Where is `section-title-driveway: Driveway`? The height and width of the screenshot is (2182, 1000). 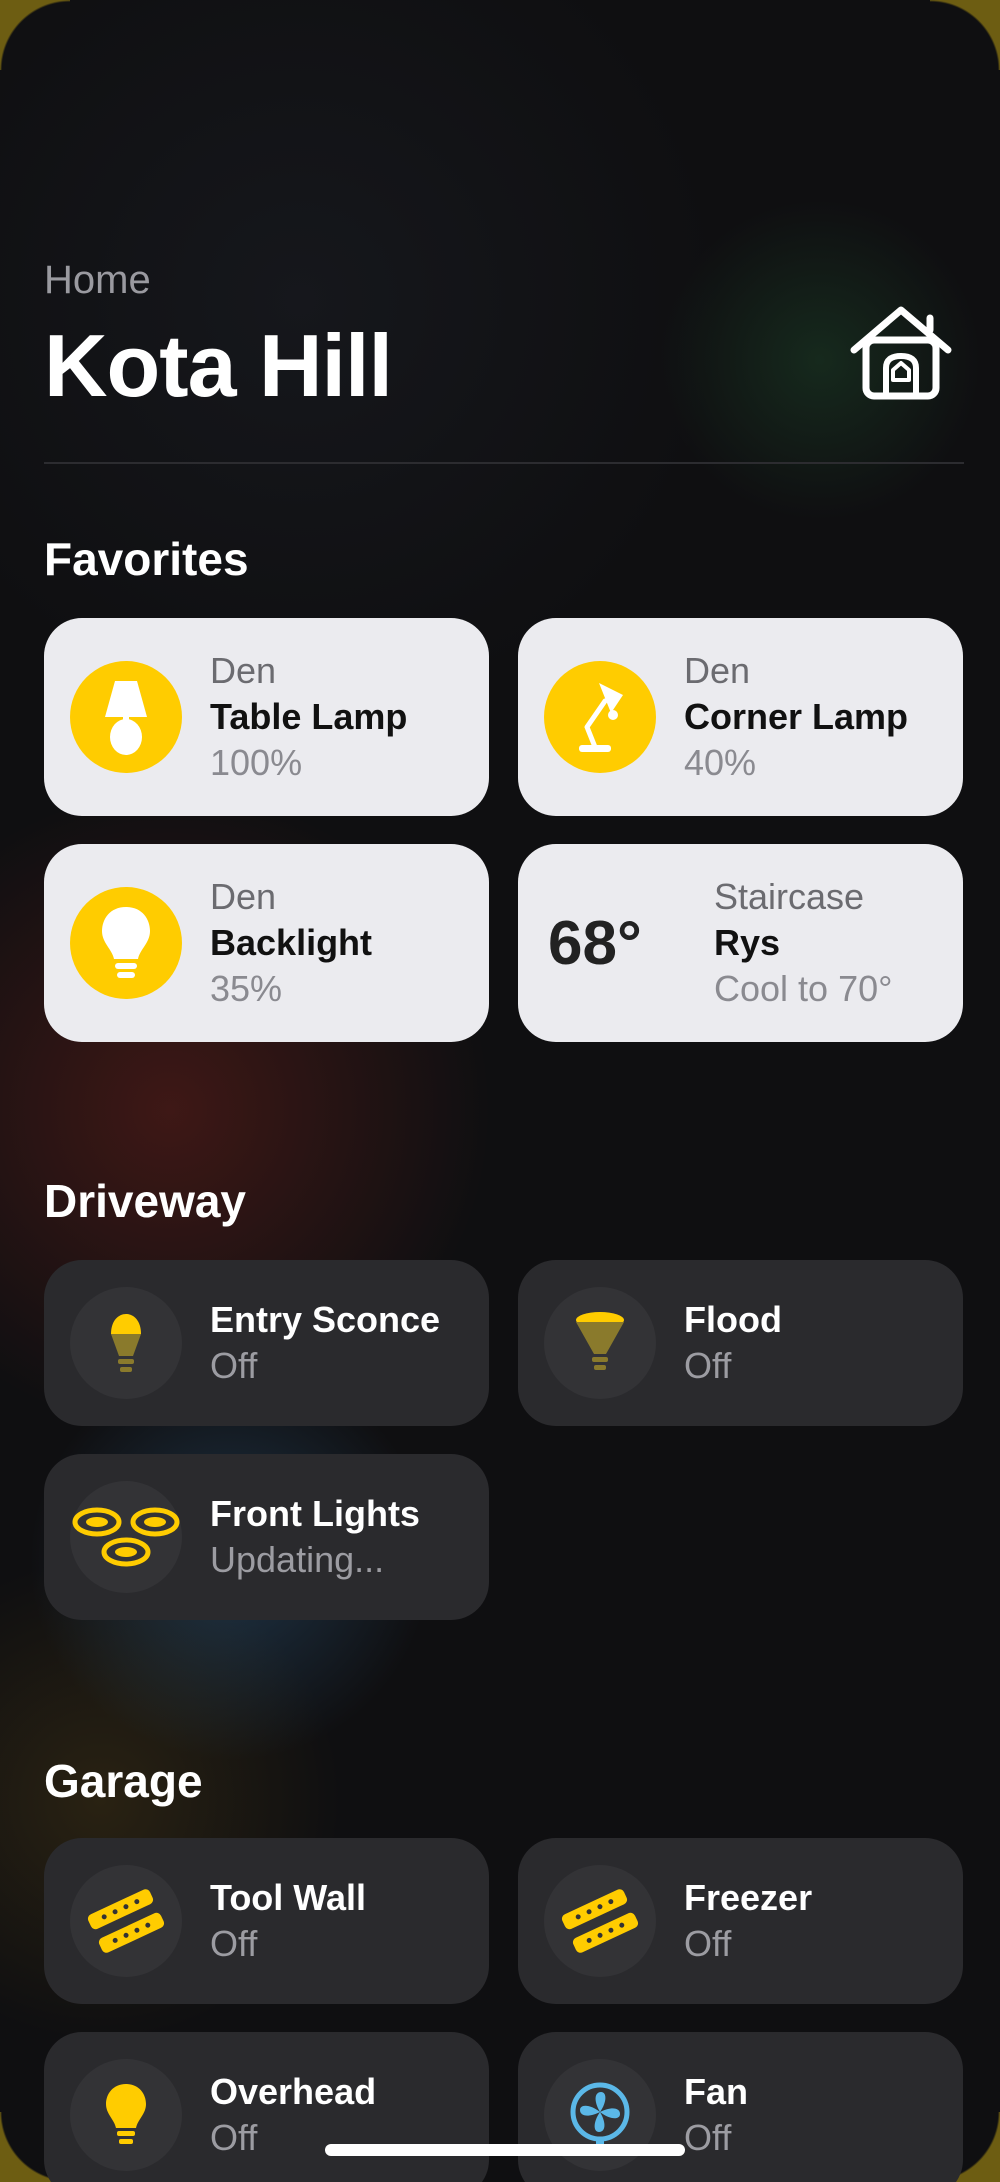 section-title-driveway: Driveway is located at coordinates (145, 1201).